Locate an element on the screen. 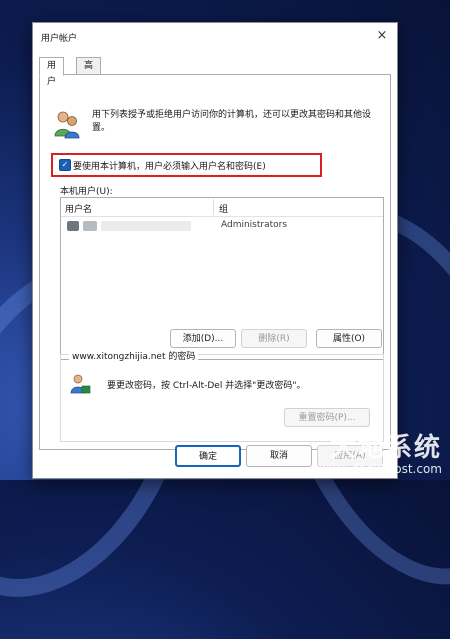  user-password-icon is located at coordinates (80, 384).